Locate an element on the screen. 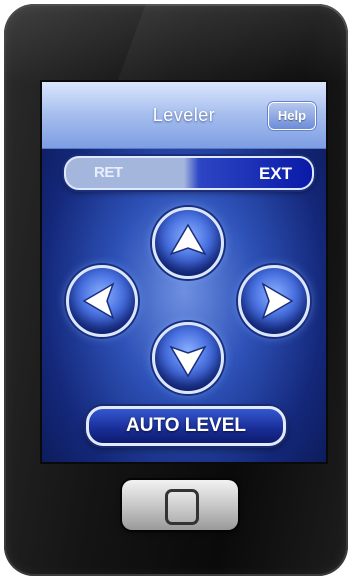 This screenshot has width=353, height=581. toggle-ret-label: RET is located at coordinates (108, 172).